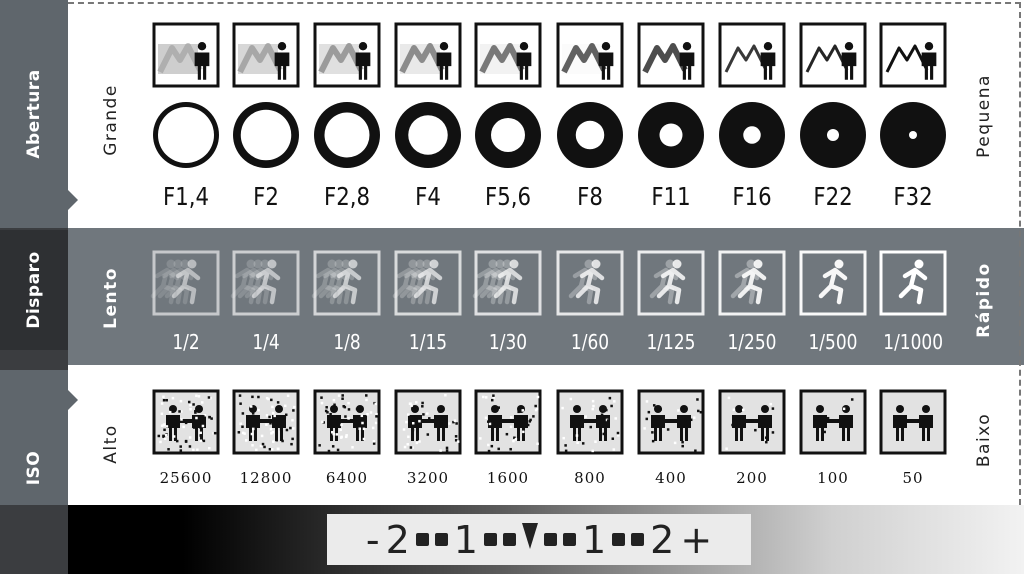 This screenshot has width=1024, height=574. What do you see at coordinates (34, 468) in the screenshot?
I see `tab-iso-label: ISO` at bounding box center [34, 468].